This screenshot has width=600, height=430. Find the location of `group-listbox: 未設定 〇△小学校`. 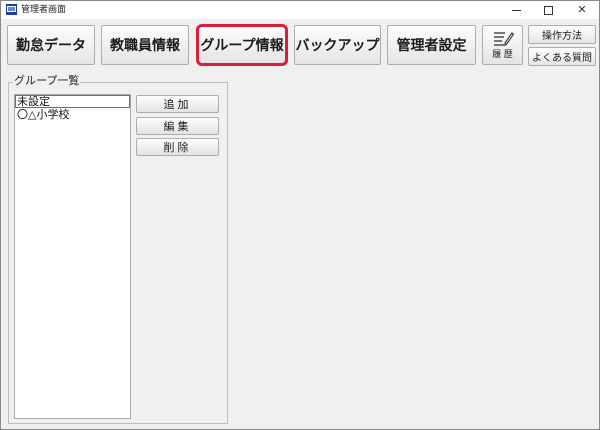

group-listbox: 未設定 〇△小学校 is located at coordinates (72, 256).